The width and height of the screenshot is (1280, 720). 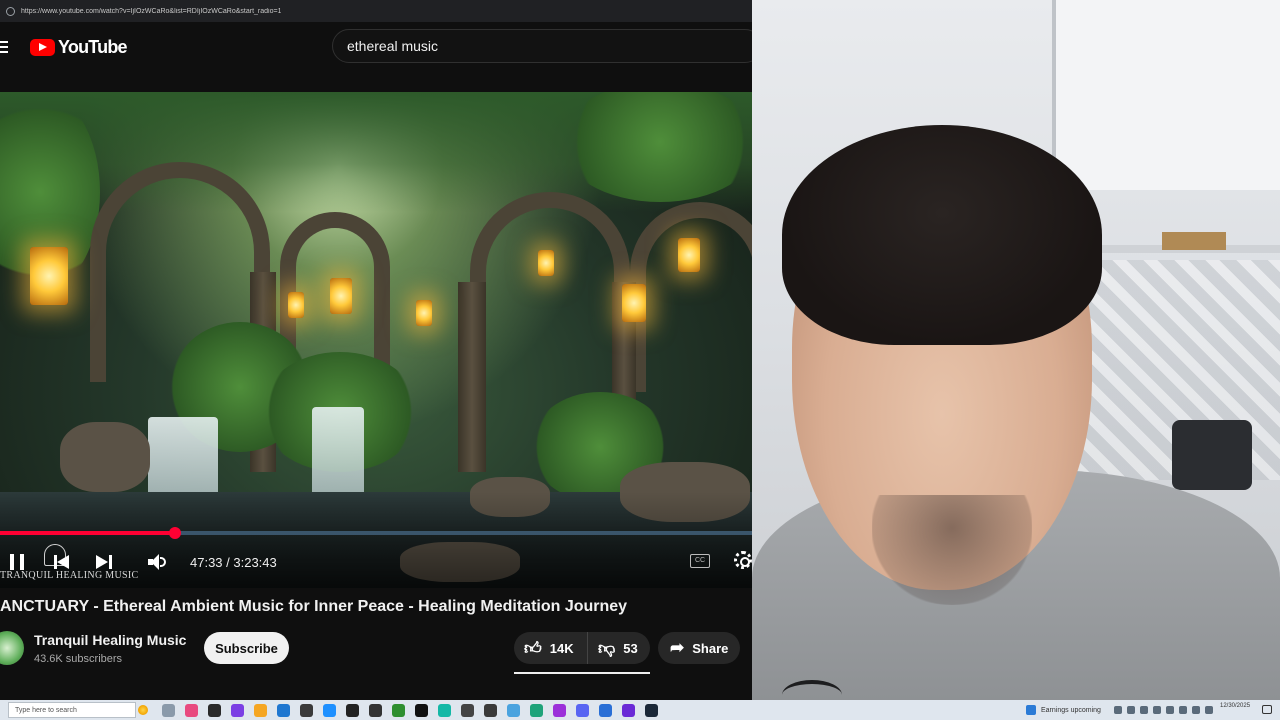 I want to click on wifi-icon, so click(x=1130, y=710).